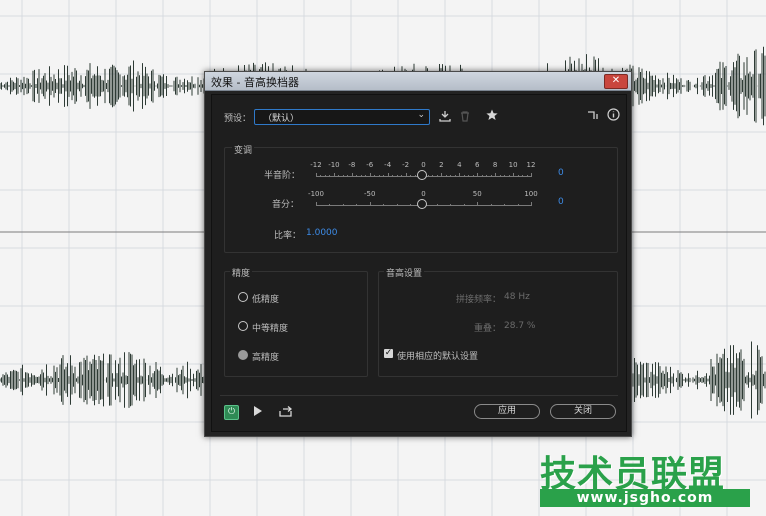  I want to click on semitone-label: 半音阶：, so click(282, 176).